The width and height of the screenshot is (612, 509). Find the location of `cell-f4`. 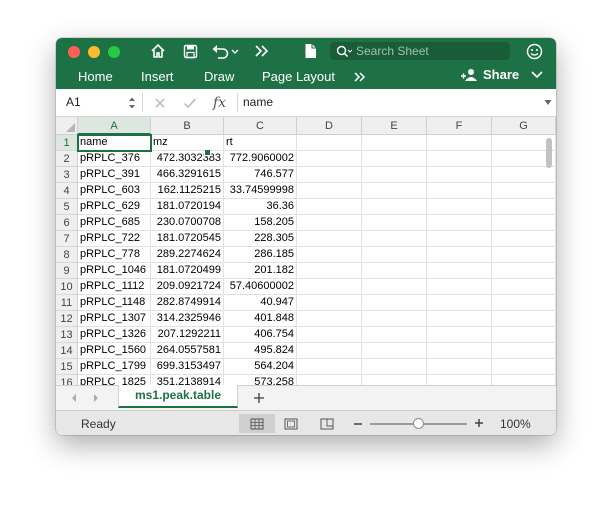

cell-f4 is located at coordinates (459, 191).